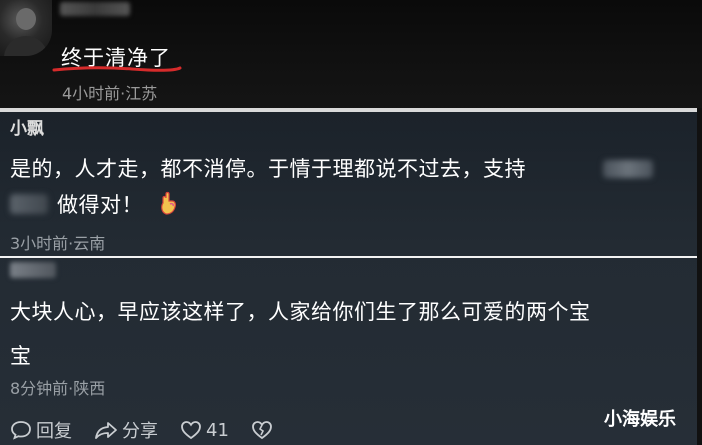  I want to click on comment2-text-line1: 大块人心，早应该这样了，人家给你们生了那么可爱的两个宝, so click(300, 312).